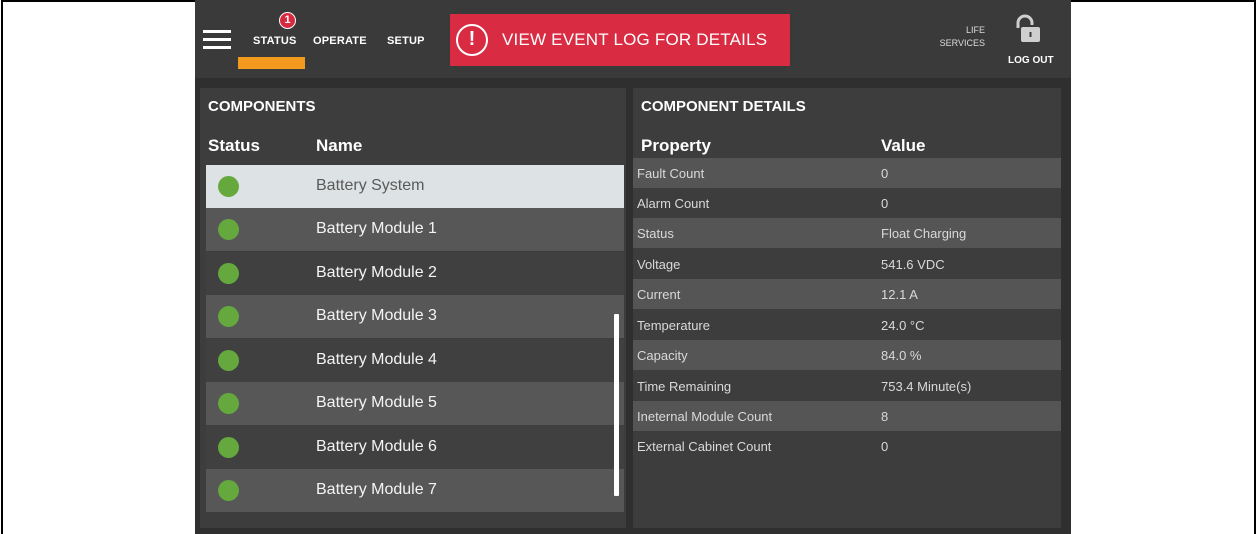 Image resolution: width=1257 pixels, height=534 pixels. Describe the element at coordinates (847, 233) in the screenshot. I see `detail-row: Status Float Charging` at that location.